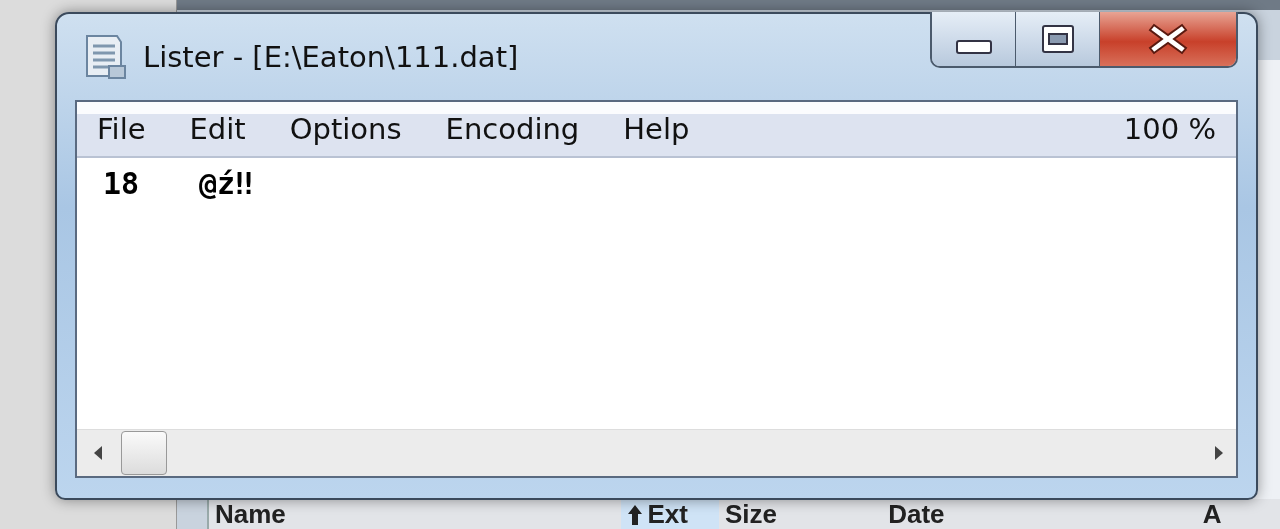  I want to click on zoom-label: 100 %, so click(1169, 129).